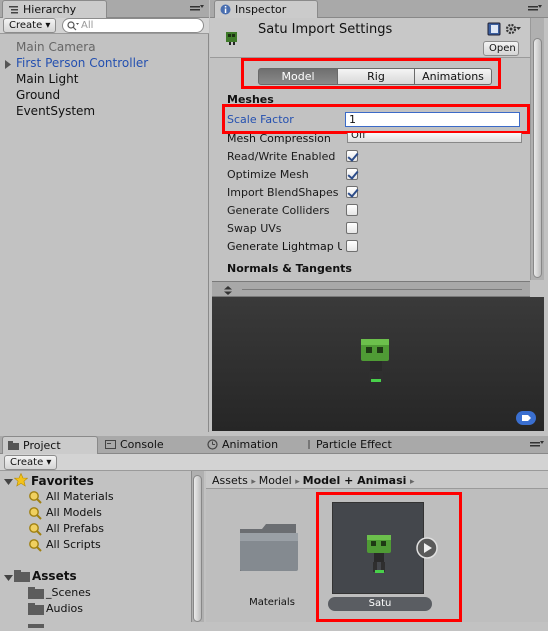 The width and height of the screenshot is (548, 631). I want to click on hierarchy-toolbar: Create ▾ All, so click(104, 26).